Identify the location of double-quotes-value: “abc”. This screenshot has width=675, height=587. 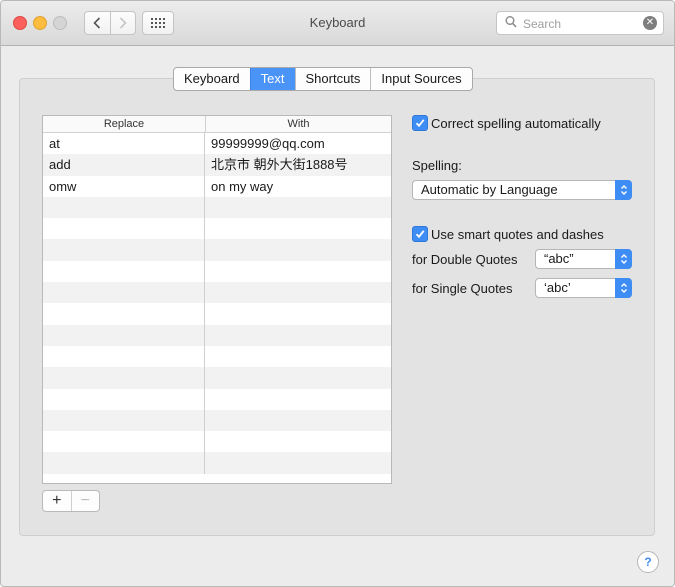
(559, 258).